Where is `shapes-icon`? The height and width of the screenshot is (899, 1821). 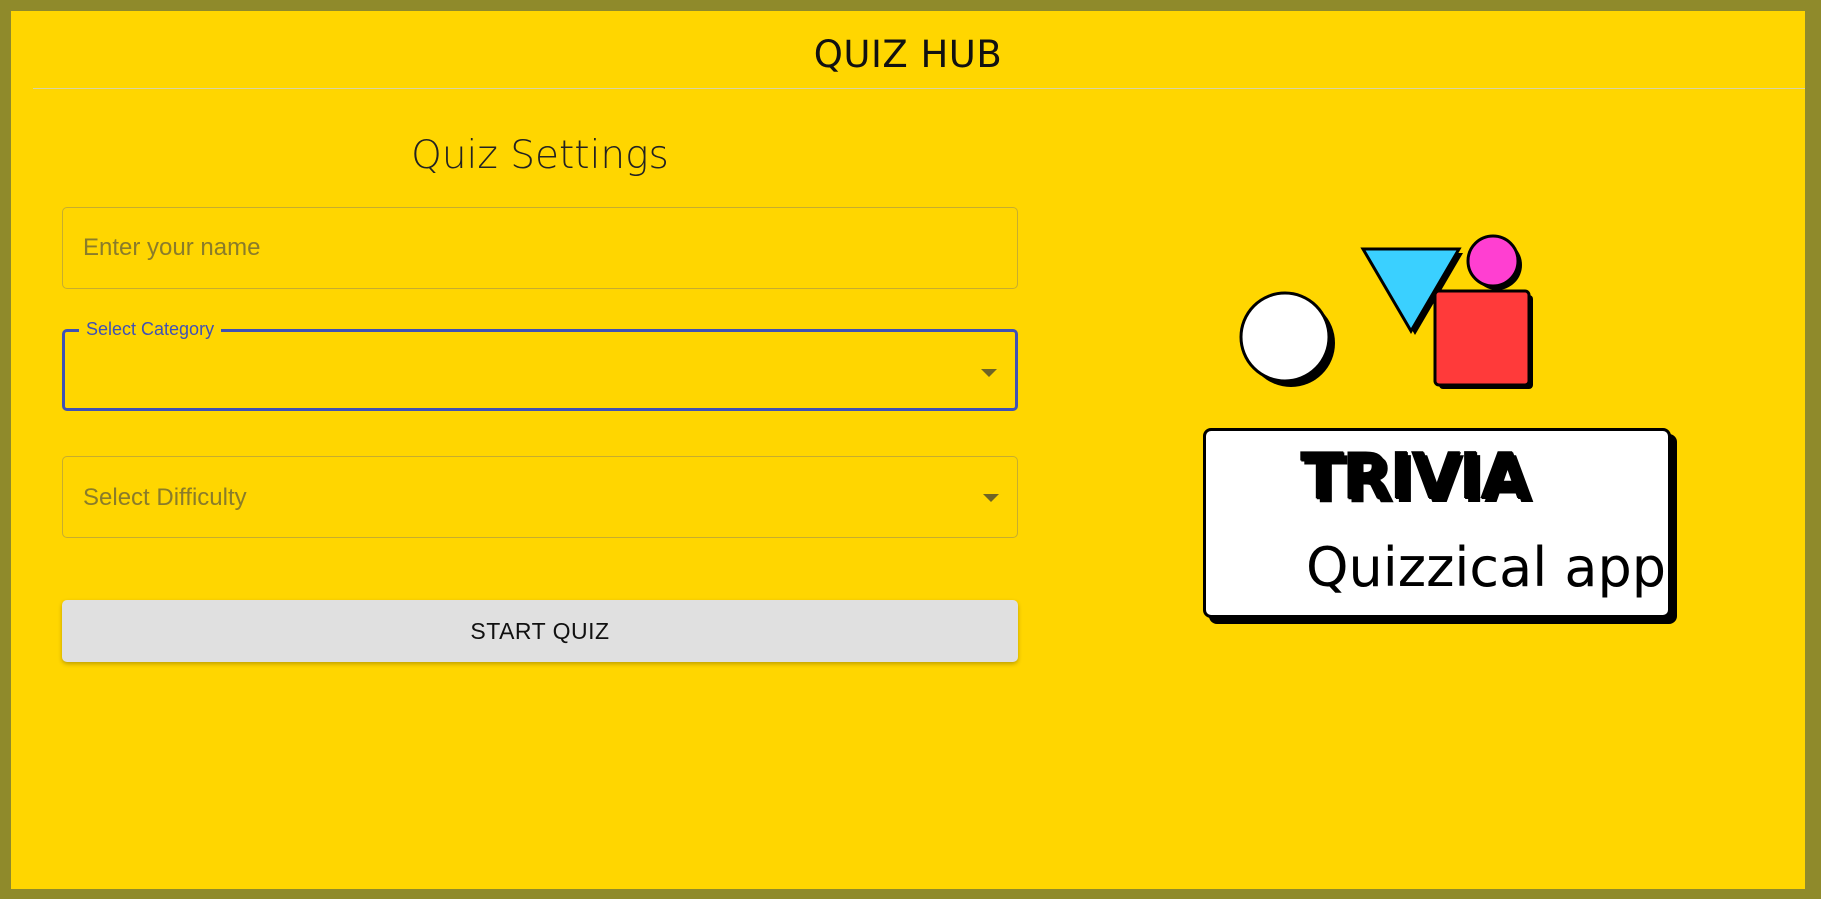 shapes-icon is located at coordinates (1386, 311).